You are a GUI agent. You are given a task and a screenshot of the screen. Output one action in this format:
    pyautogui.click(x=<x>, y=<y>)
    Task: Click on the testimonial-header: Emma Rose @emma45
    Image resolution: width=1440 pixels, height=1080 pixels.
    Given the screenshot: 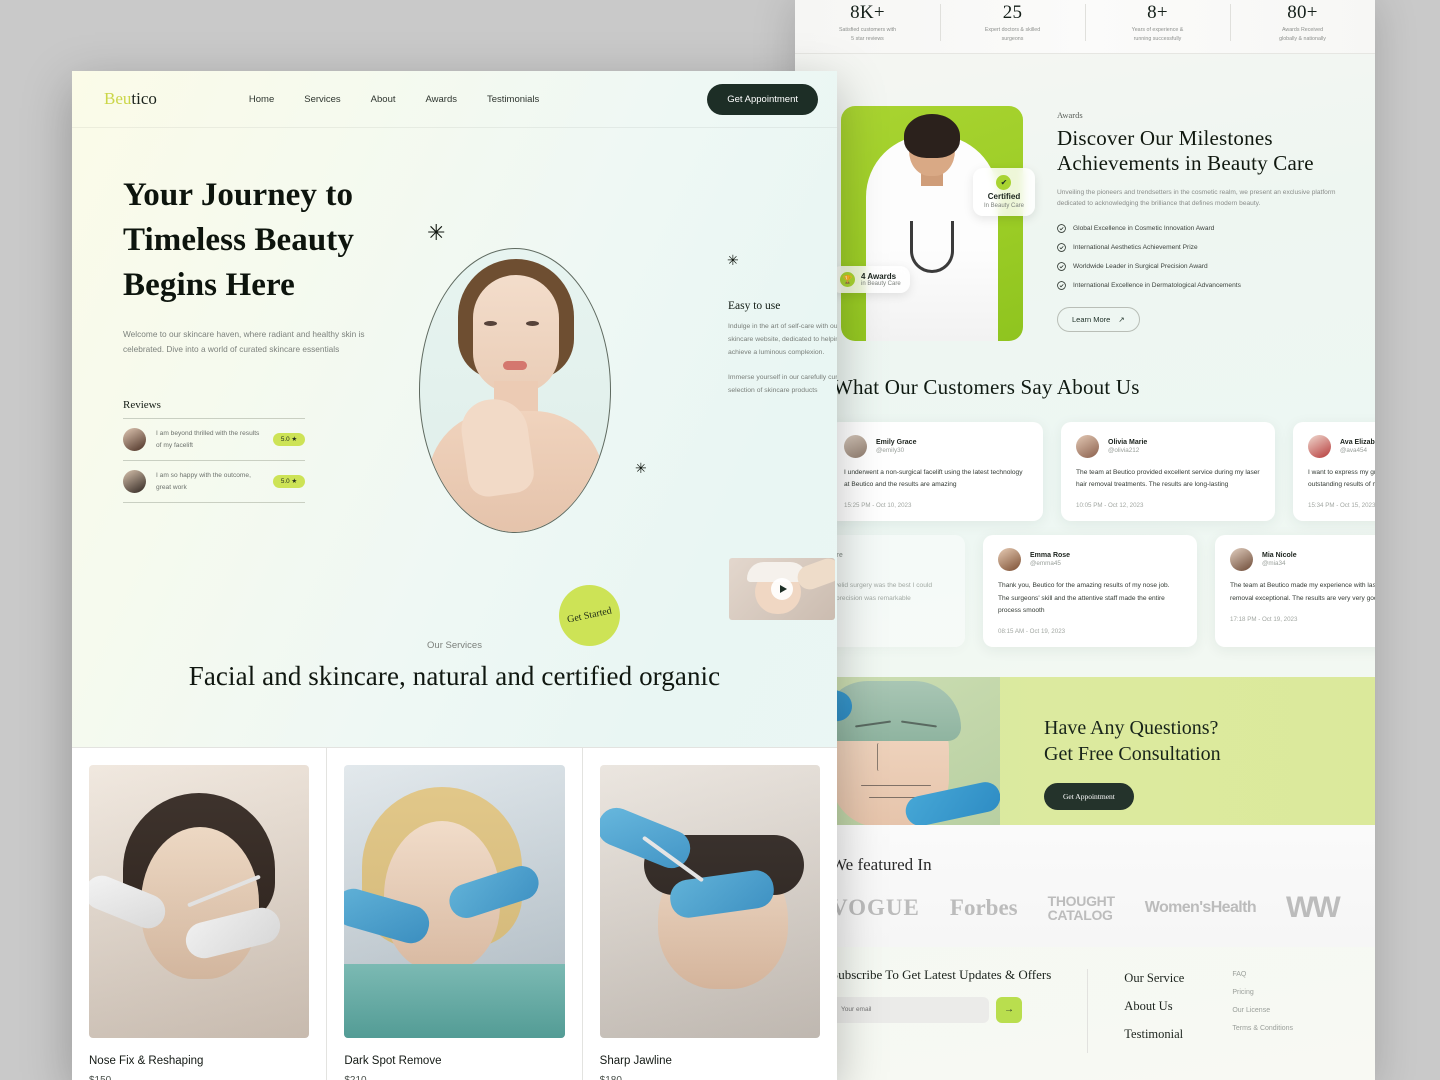 What is the action you would take?
    pyautogui.click(x=1090, y=560)
    